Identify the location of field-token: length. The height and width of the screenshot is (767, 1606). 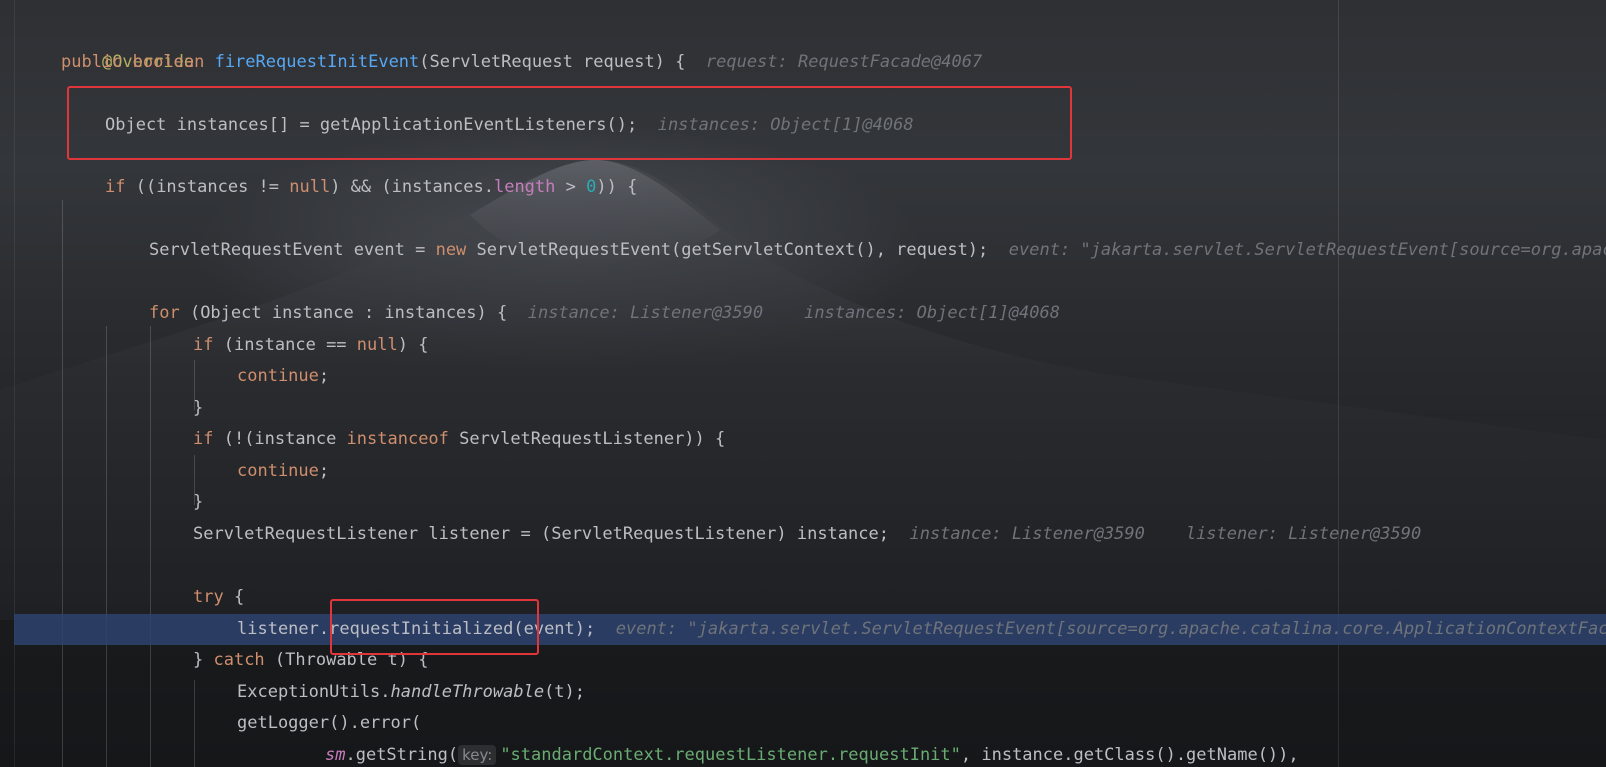
(524, 187).